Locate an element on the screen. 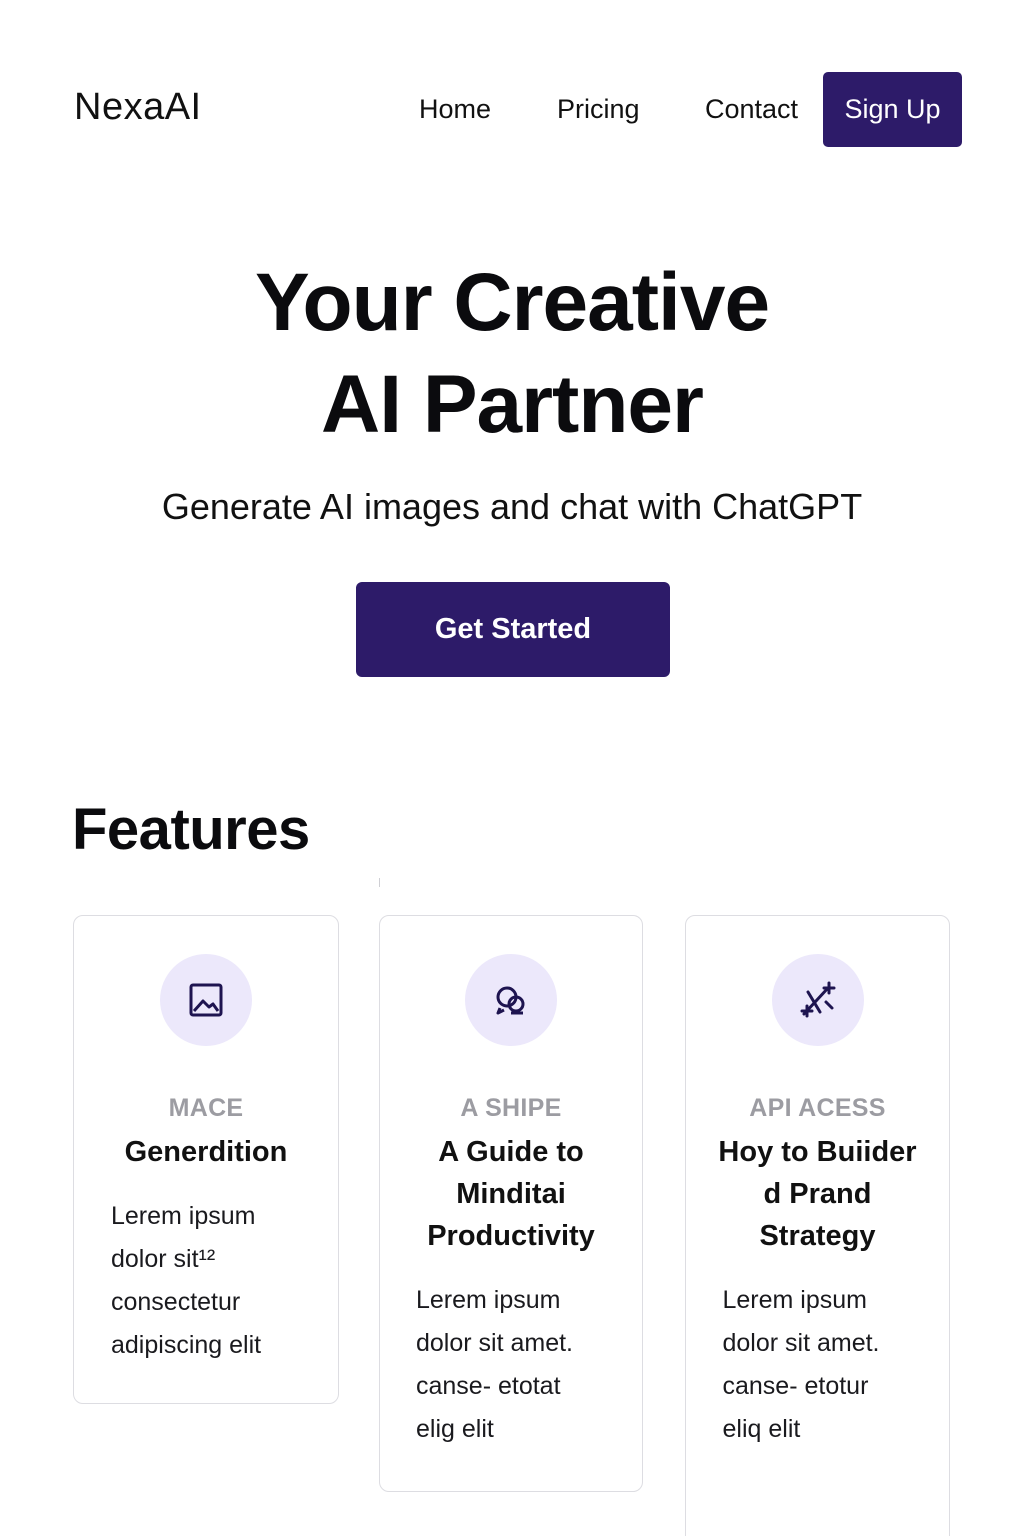 The width and height of the screenshot is (1024, 1536). get-started-button: Get Started is located at coordinates (513, 629).